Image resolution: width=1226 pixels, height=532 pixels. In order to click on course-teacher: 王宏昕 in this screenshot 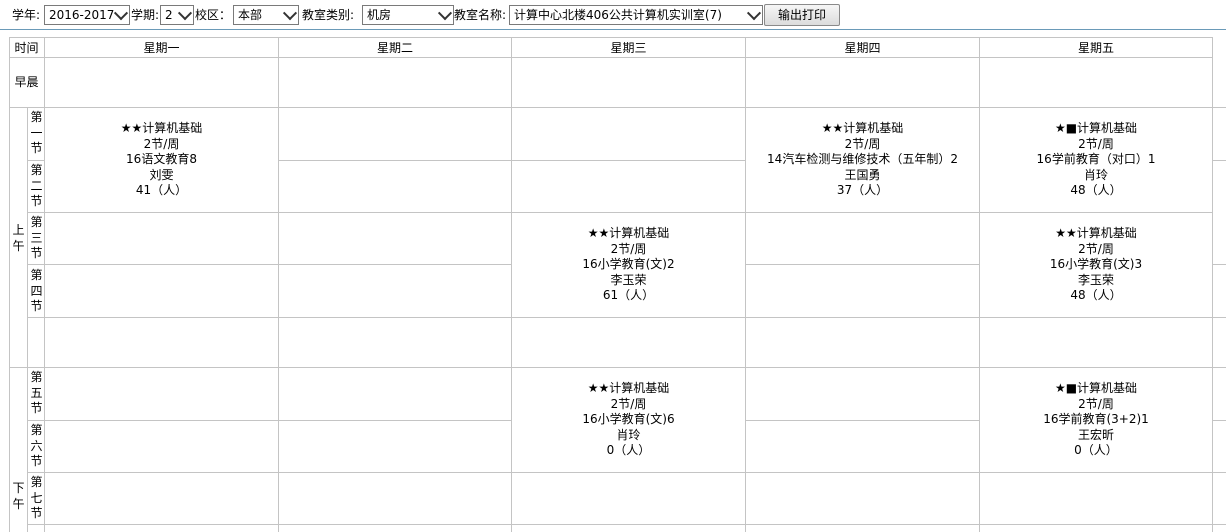, I will do `click(1095, 434)`.